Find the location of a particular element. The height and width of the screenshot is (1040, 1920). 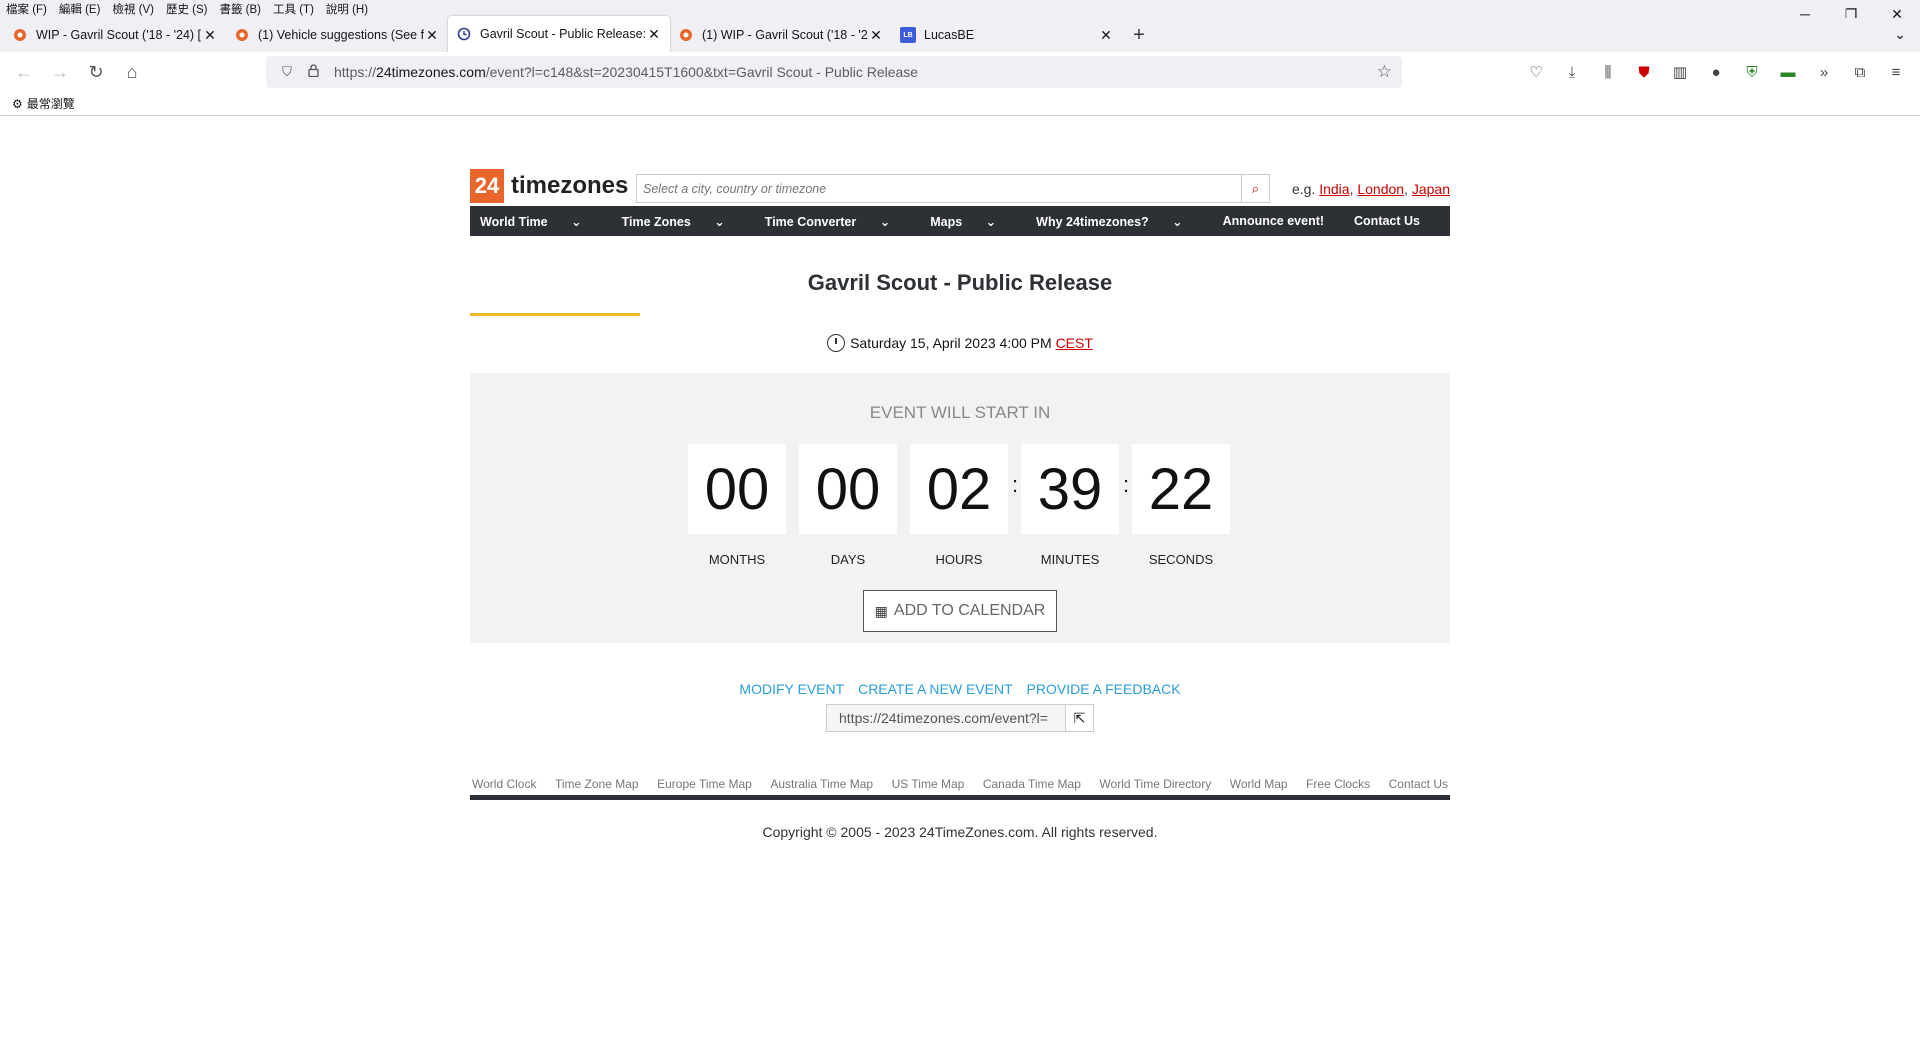

nav-time-converter: Time Converter ⌄ is located at coordinates (837, 221).